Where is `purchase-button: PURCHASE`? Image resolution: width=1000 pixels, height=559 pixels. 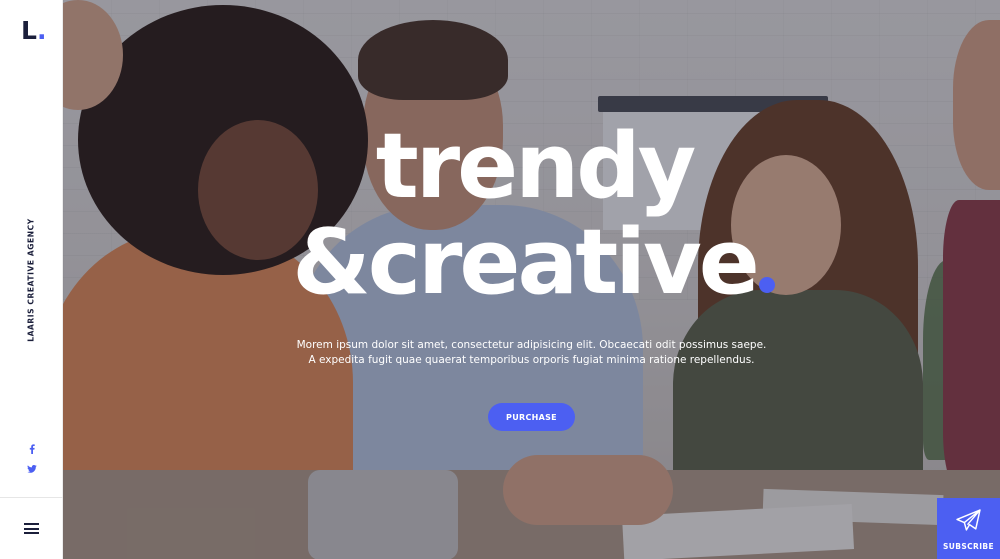 purchase-button: PURCHASE is located at coordinates (531, 417).